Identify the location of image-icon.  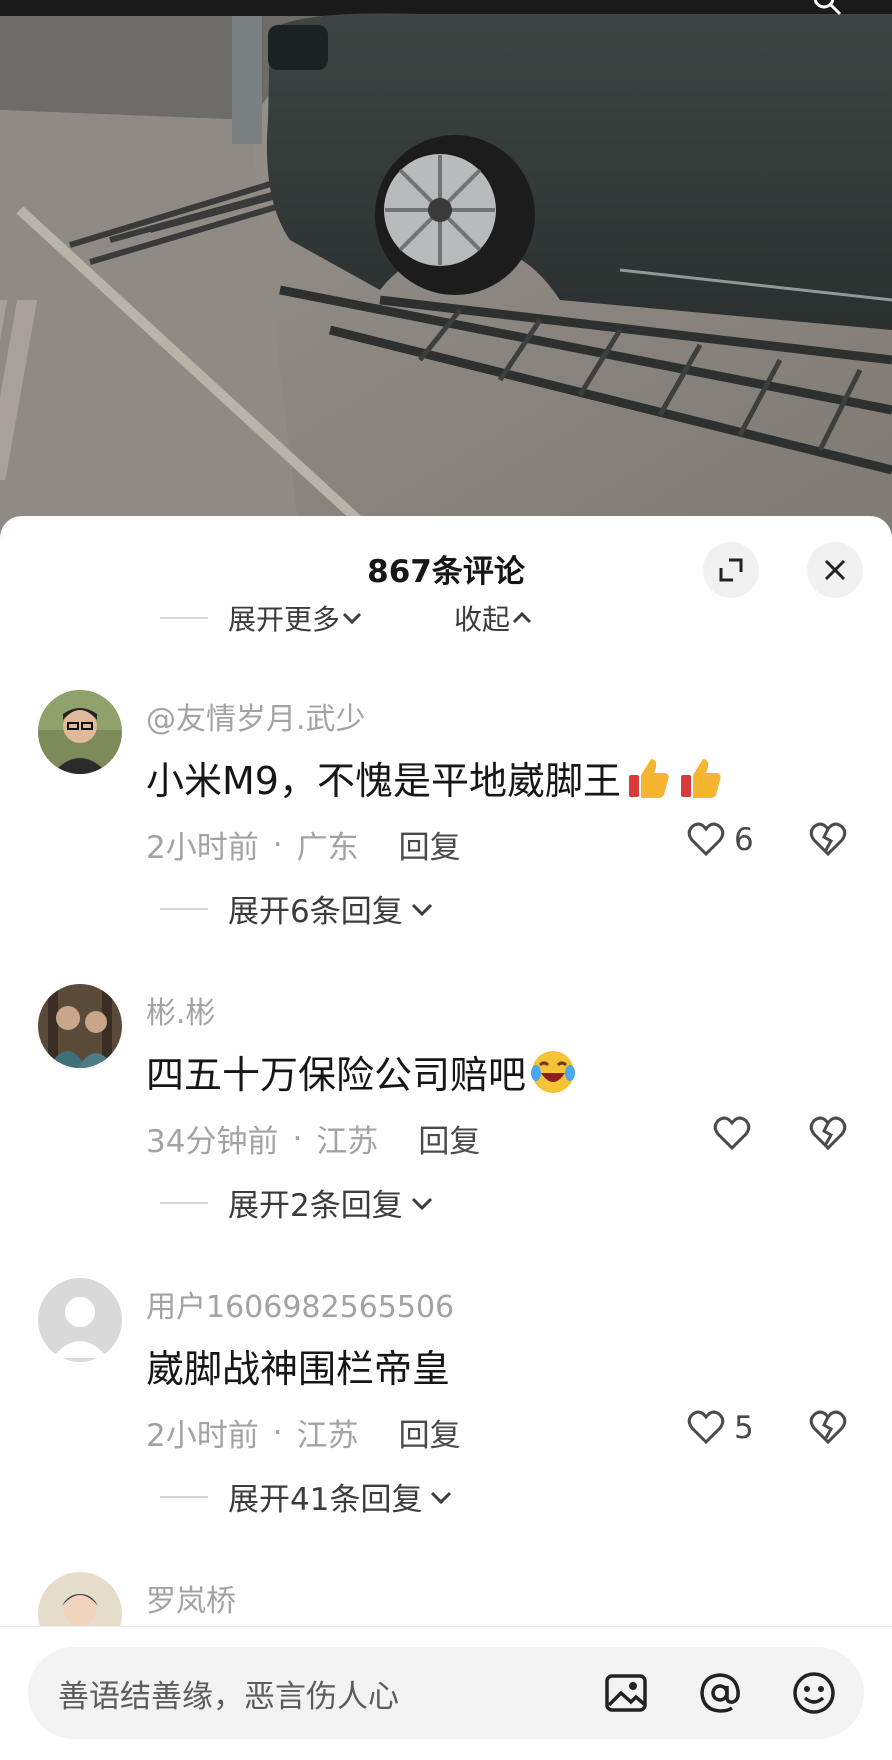
(626, 1693).